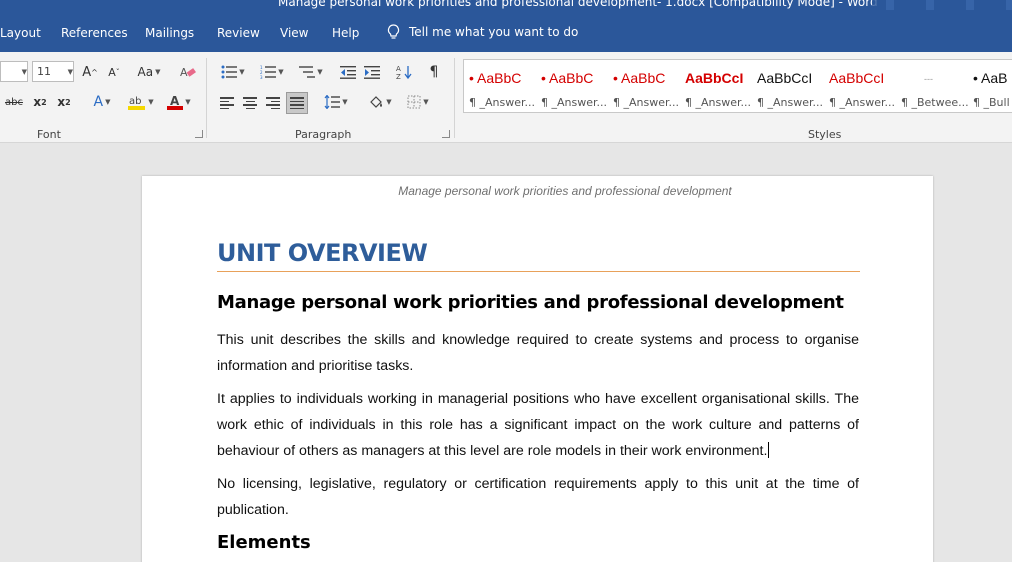 The image size is (1012, 562). I want to click on align-left-button, so click(227, 103).